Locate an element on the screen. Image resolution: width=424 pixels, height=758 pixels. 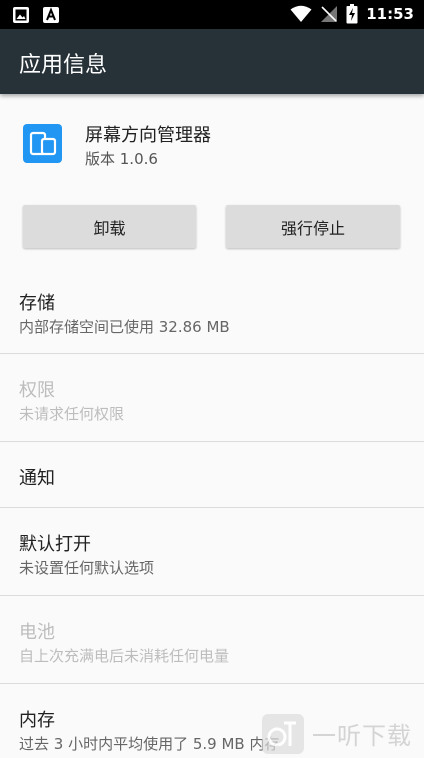
app-header is located at coordinates (212, 144).